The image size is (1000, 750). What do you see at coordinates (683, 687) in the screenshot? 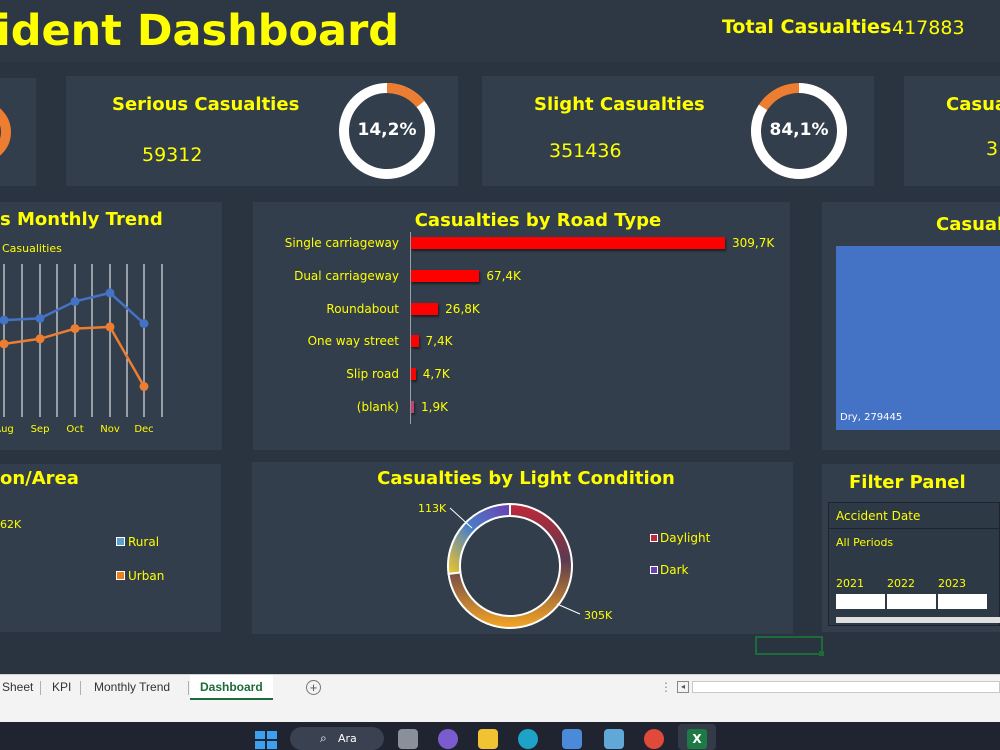
I see `scroll-left-icon: ◂` at bounding box center [683, 687].